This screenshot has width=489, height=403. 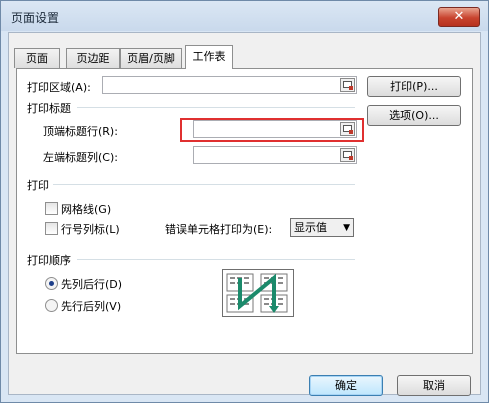 I want to click on tab-sheet: 工作表, so click(x=209, y=57).